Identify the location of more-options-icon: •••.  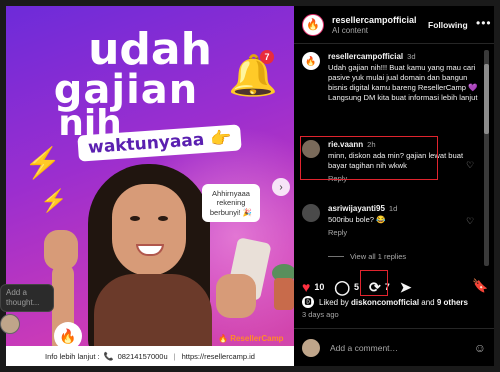
(484, 23).